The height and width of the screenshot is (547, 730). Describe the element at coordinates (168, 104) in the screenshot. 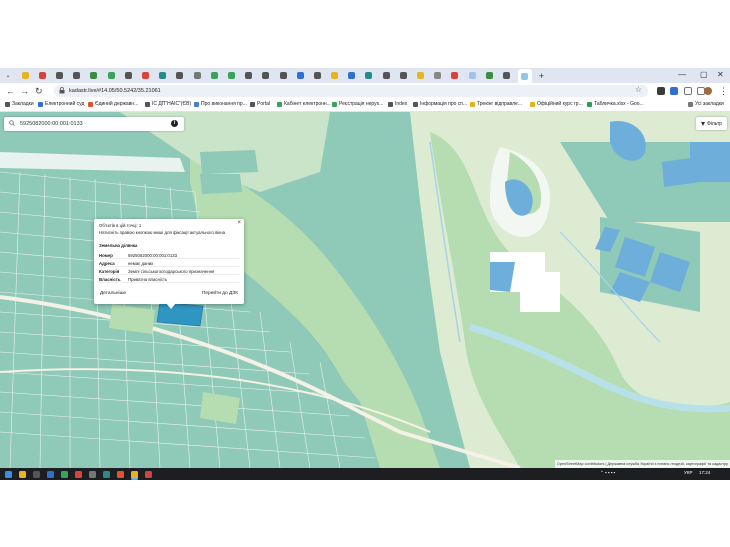

I see `bookmark-item: ІС ДП"НАІС"(ЄВ)` at that location.